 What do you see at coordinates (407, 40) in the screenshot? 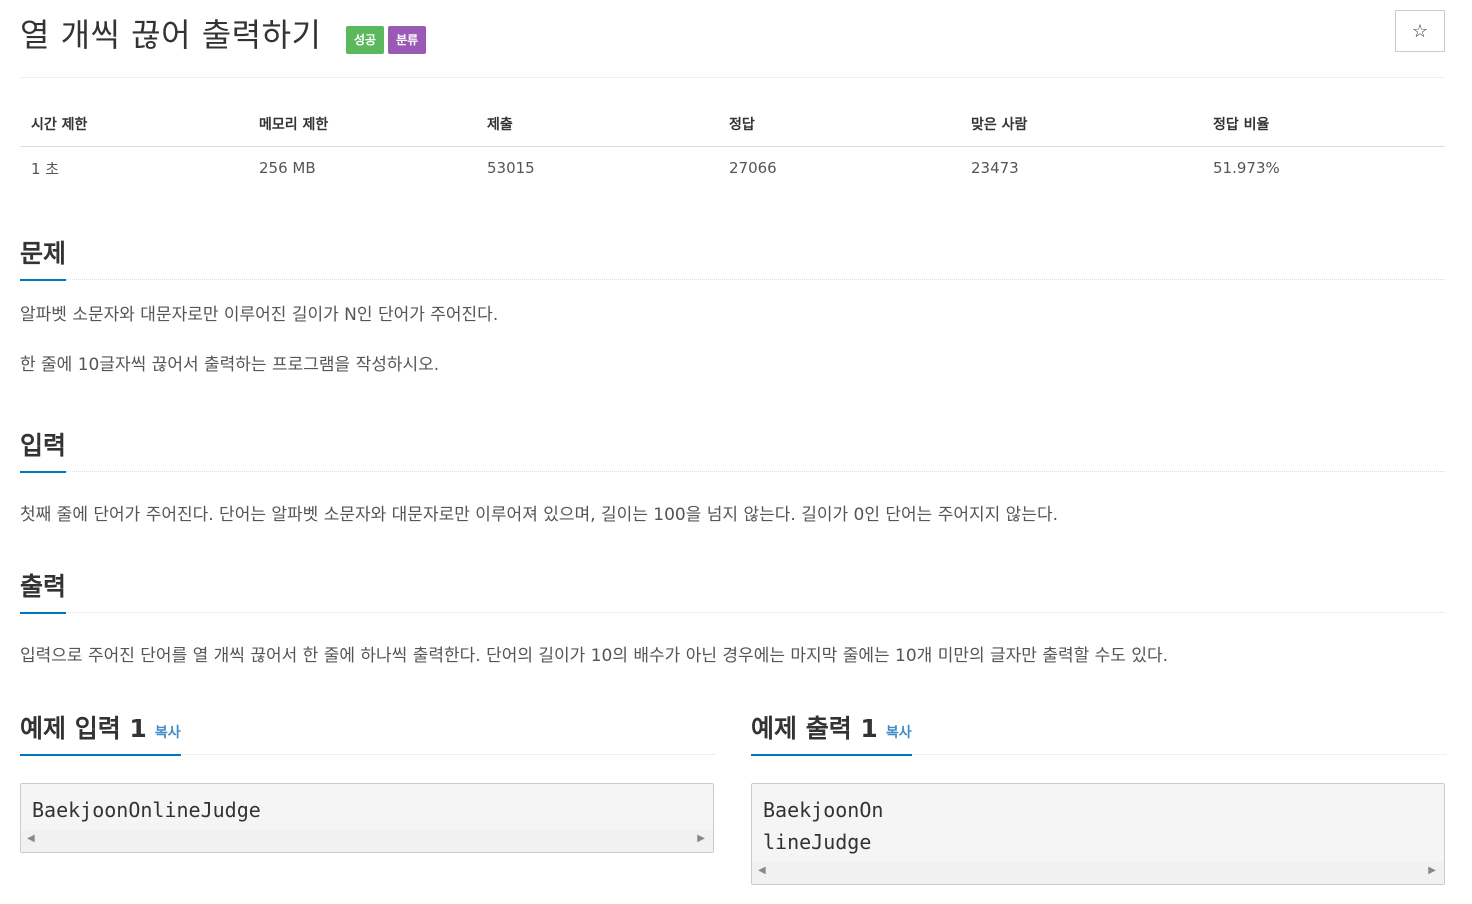
I see `category-badge: 분류` at bounding box center [407, 40].